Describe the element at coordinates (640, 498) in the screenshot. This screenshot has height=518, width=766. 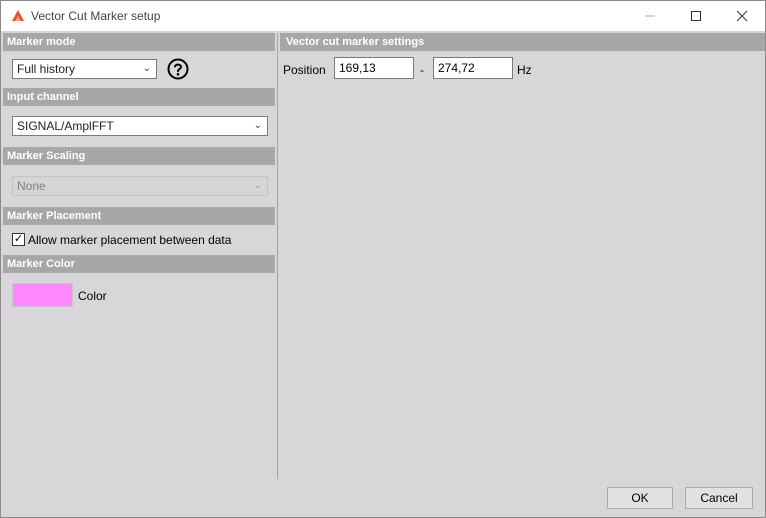
I see `ok-button: OK` at that location.